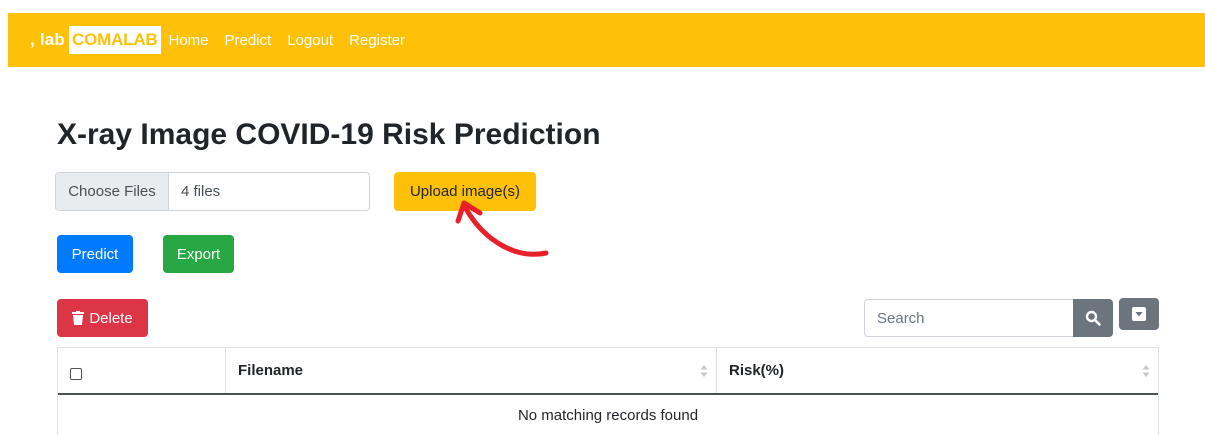 The image size is (1205, 435). I want to click on nav-links: Home Predict Logout Register, so click(295, 40).